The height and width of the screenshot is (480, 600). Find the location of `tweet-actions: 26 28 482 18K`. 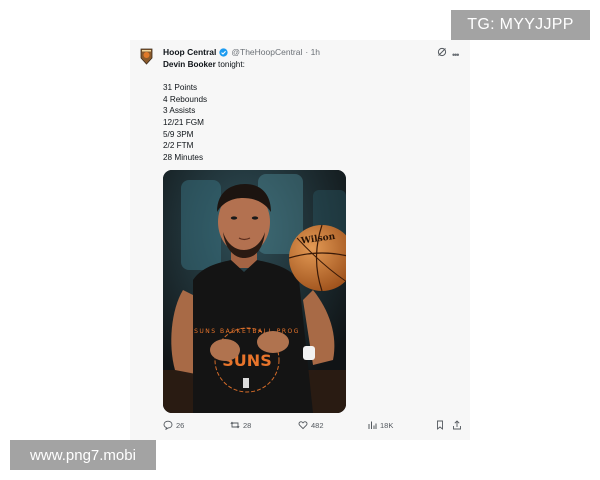

tweet-actions: 26 28 482 18K is located at coordinates (313, 427).